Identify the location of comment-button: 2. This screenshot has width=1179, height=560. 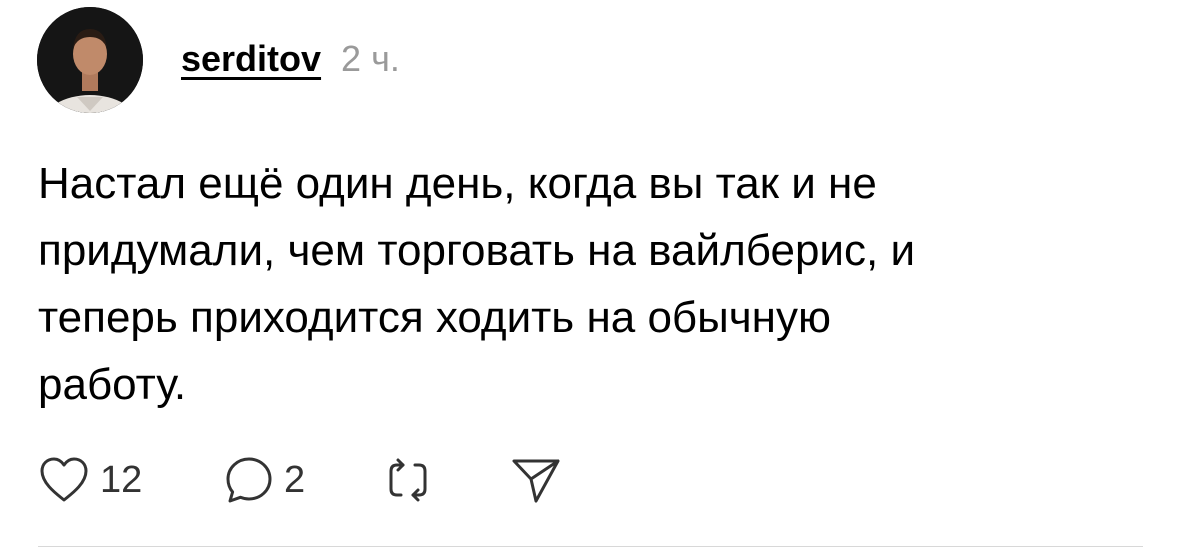
(303, 480).